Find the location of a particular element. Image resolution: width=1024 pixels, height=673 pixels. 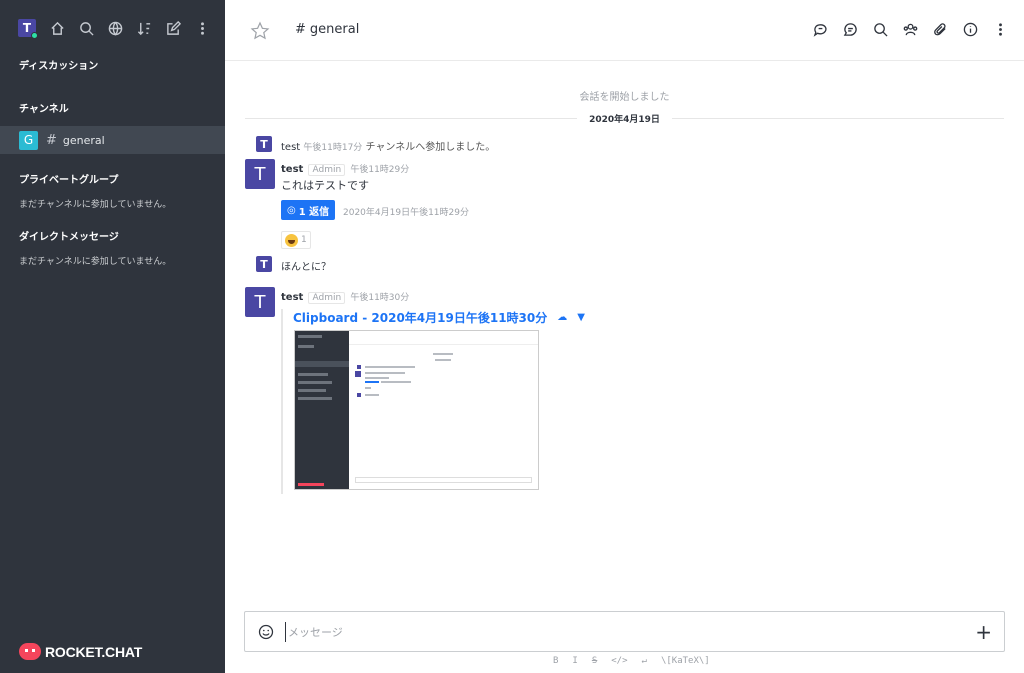

strike-format-button: S is located at coordinates (594, 661).